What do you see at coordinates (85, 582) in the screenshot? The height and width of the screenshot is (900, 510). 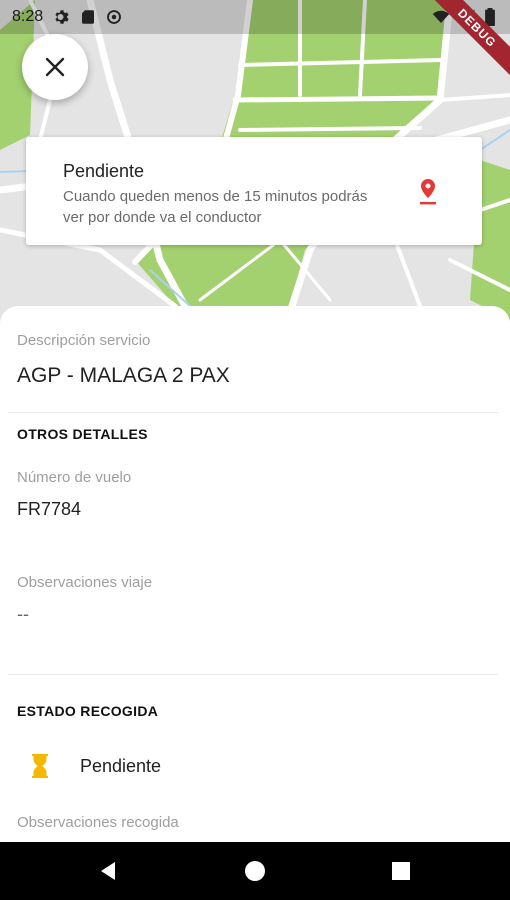 I see `trip-notes-label: Observaciones viaje` at bounding box center [85, 582].